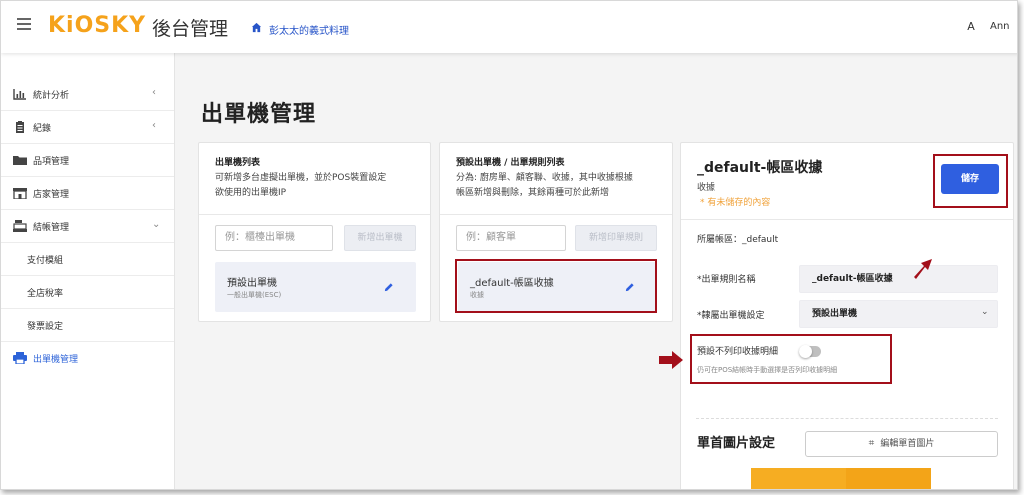  What do you see at coordinates (1000, 26) in the screenshot?
I see `user-name: Ann` at bounding box center [1000, 26].